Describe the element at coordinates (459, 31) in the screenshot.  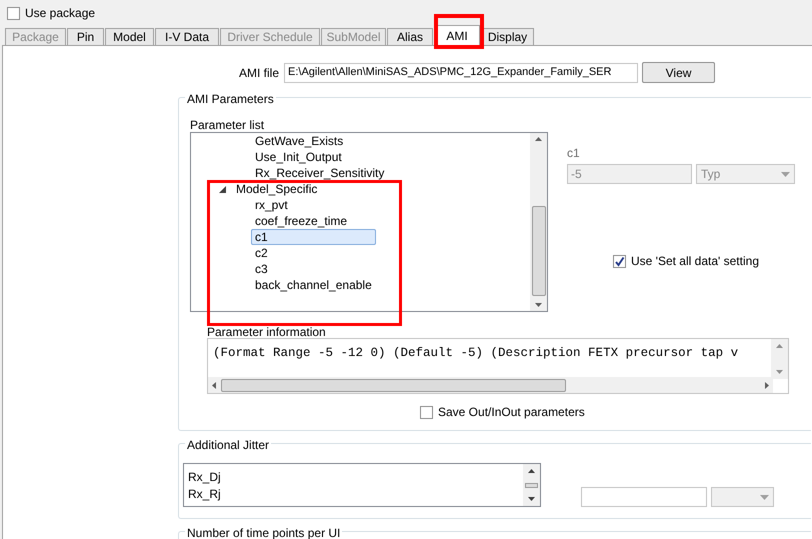
I see `highlight-frame` at that location.